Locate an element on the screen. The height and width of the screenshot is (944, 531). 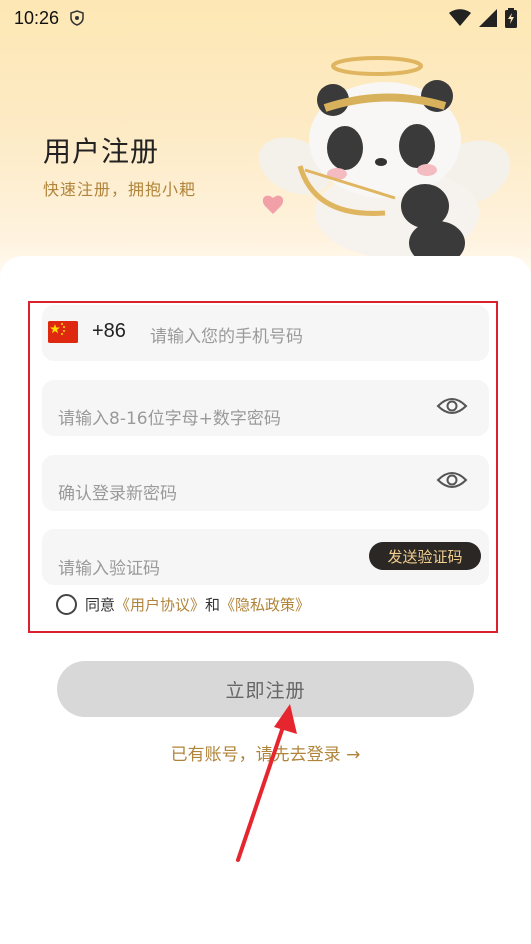
panda-cupid-mascot is located at coordinates (384, 157).